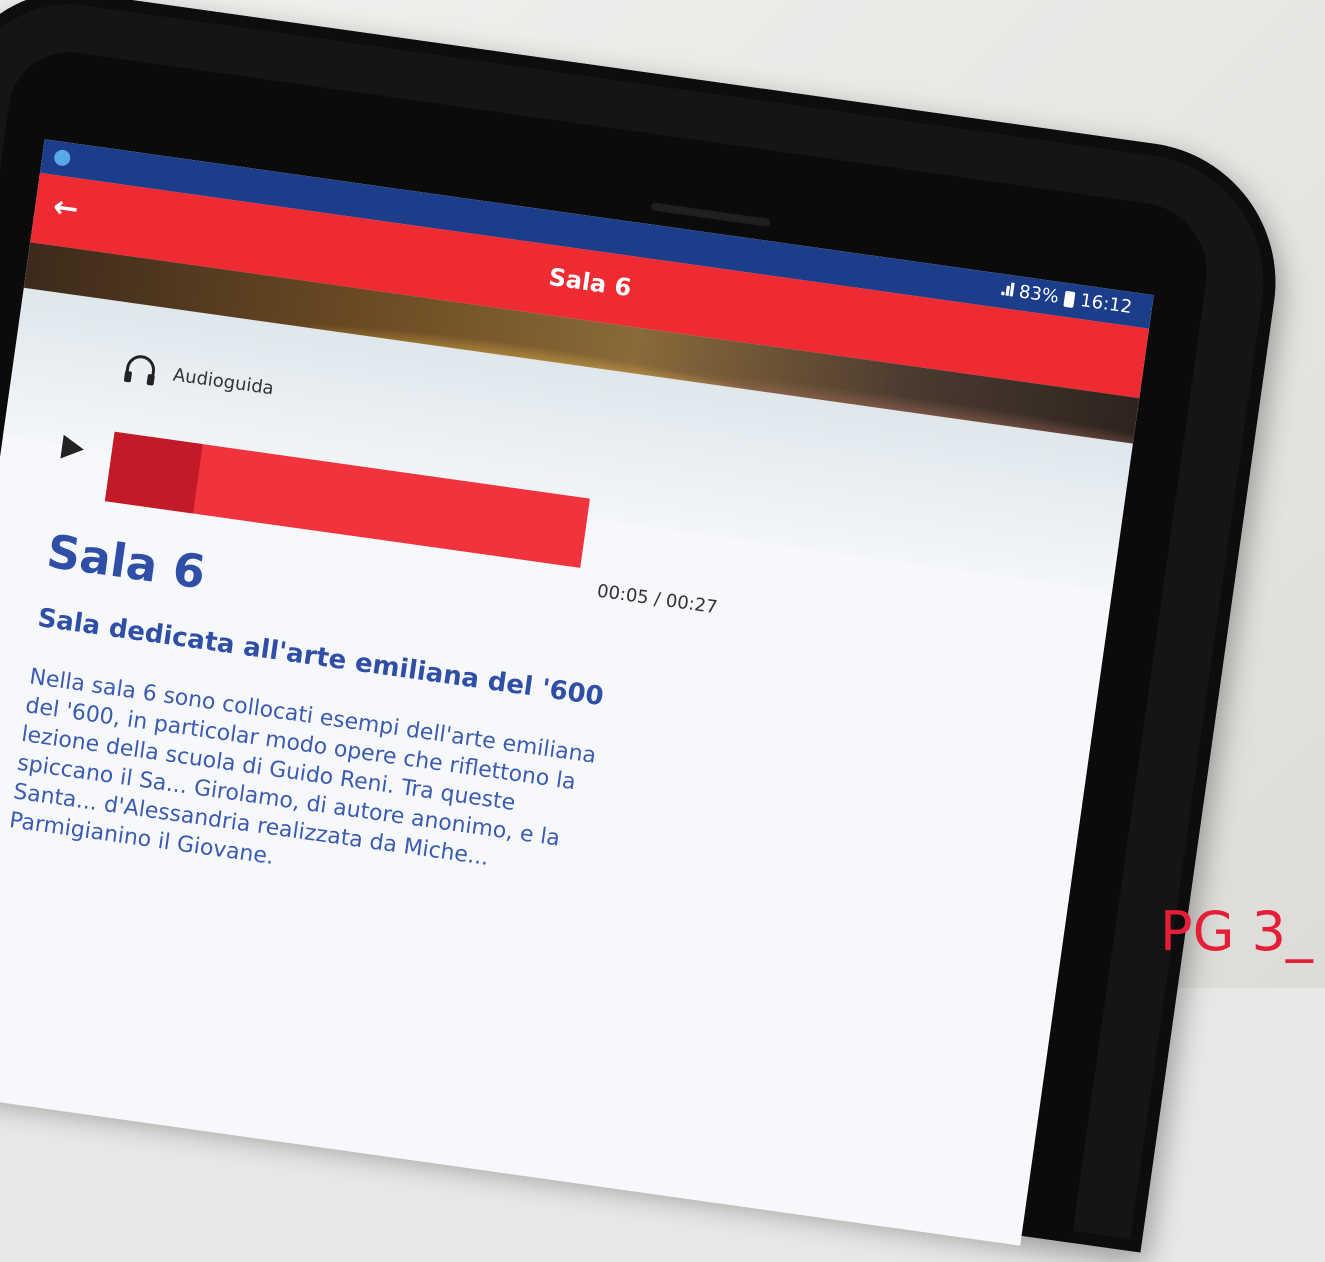 Image resolution: width=1325 pixels, height=1262 pixels. I want to click on audio-time: 00:05 / 00:27, so click(657, 599).